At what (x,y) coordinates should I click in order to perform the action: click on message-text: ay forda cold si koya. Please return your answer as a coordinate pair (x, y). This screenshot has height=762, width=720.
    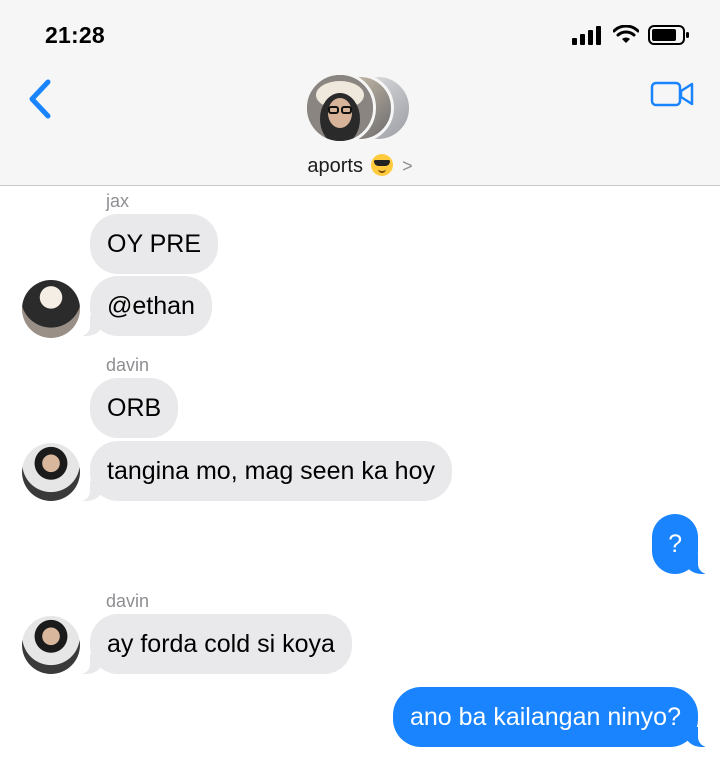
    Looking at the image, I should click on (221, 644).